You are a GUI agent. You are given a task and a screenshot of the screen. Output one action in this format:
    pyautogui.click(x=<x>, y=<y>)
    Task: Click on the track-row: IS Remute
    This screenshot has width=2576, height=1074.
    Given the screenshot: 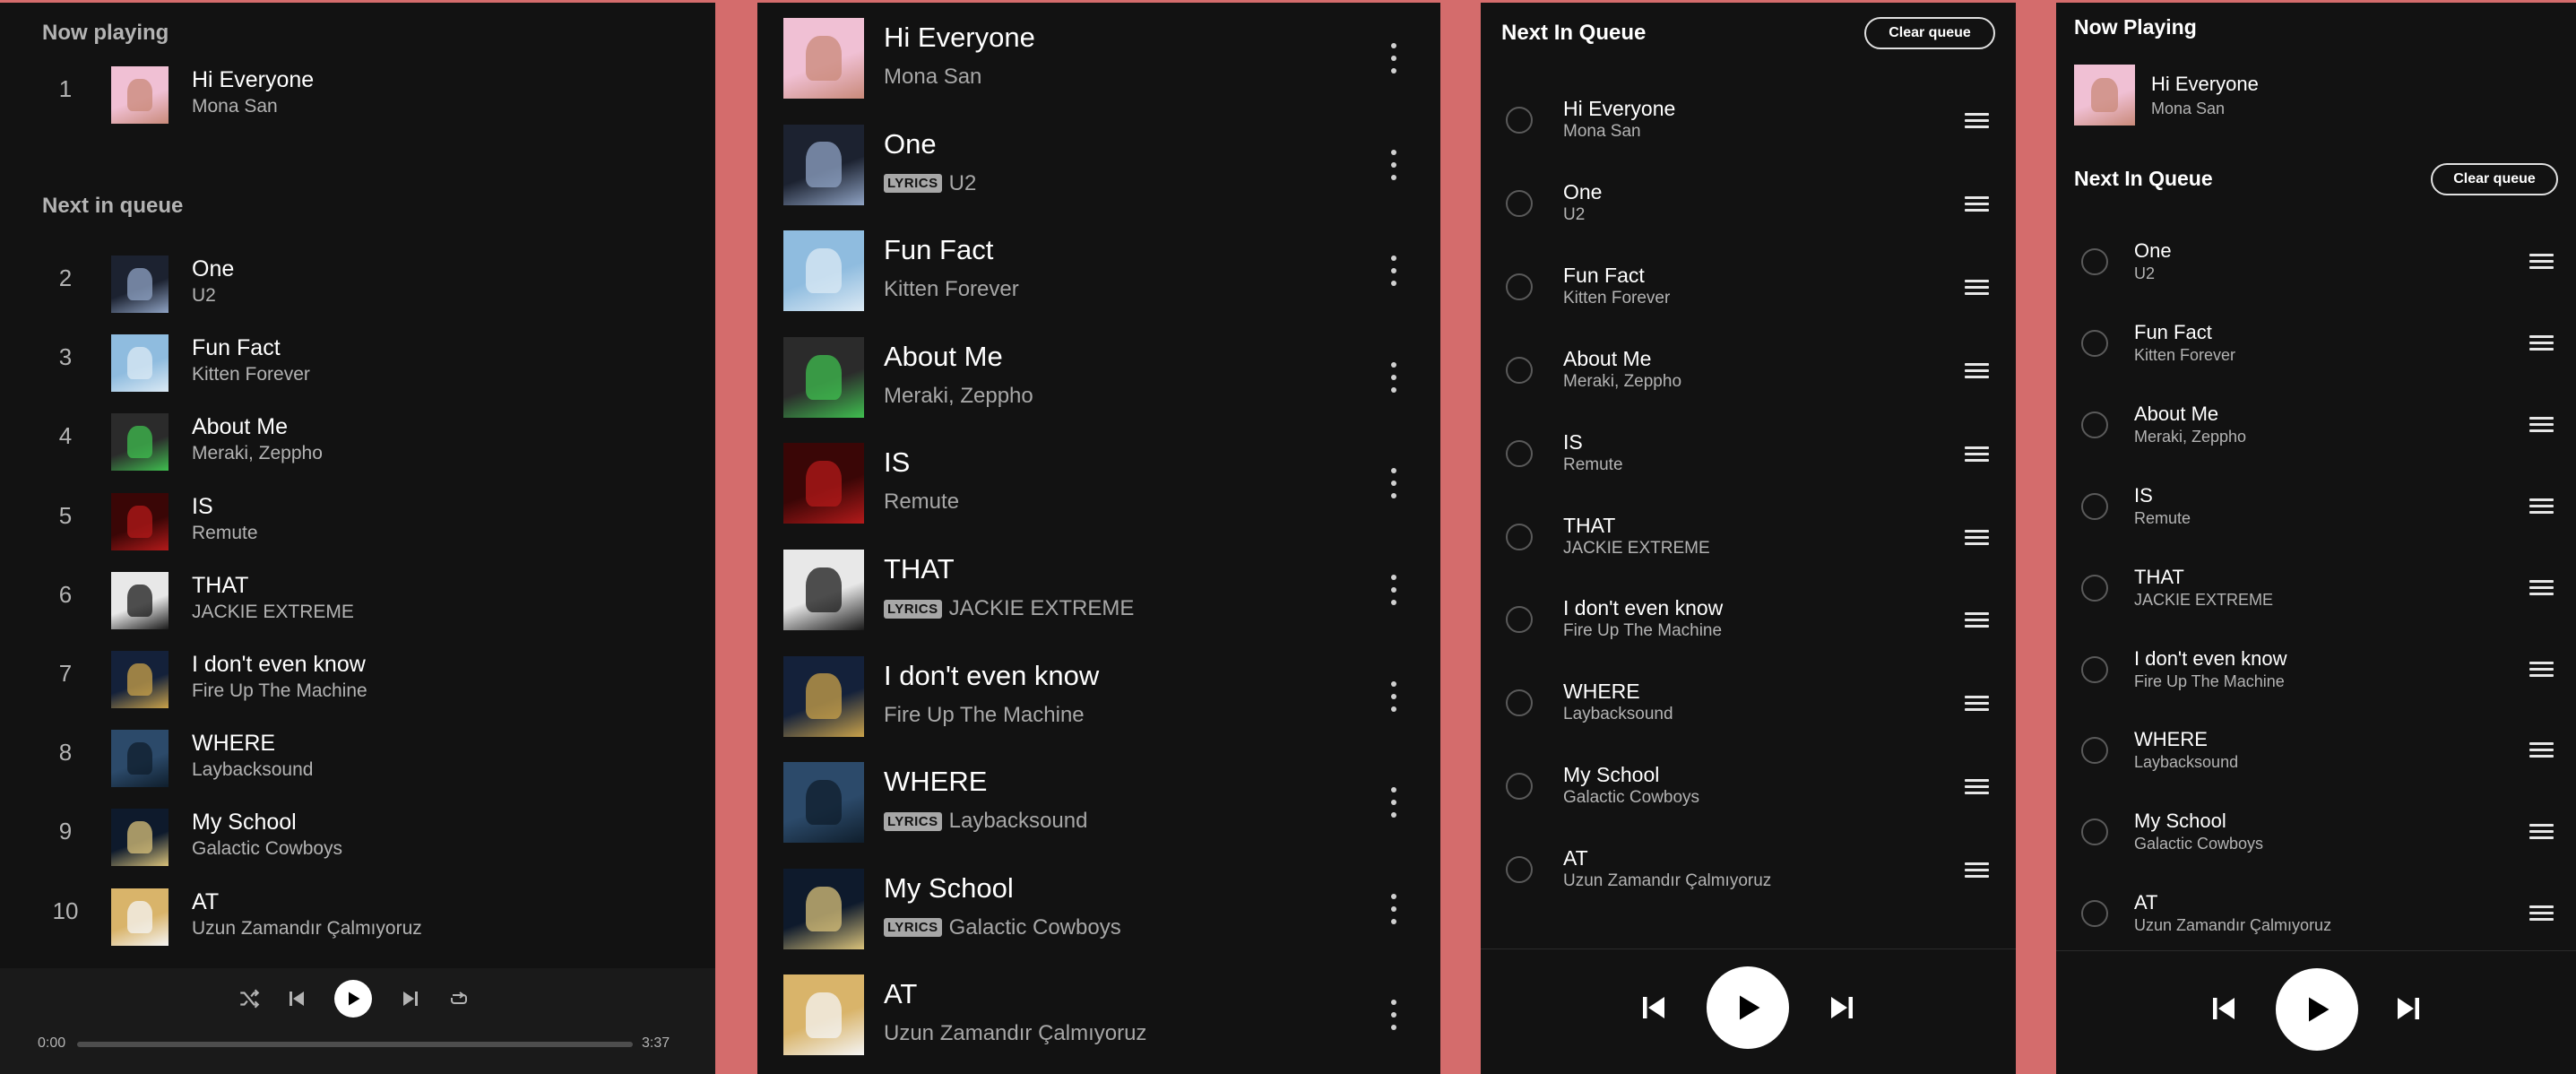 What is the action you would take?
    pyautogui.click(x=1098, y=483)
    